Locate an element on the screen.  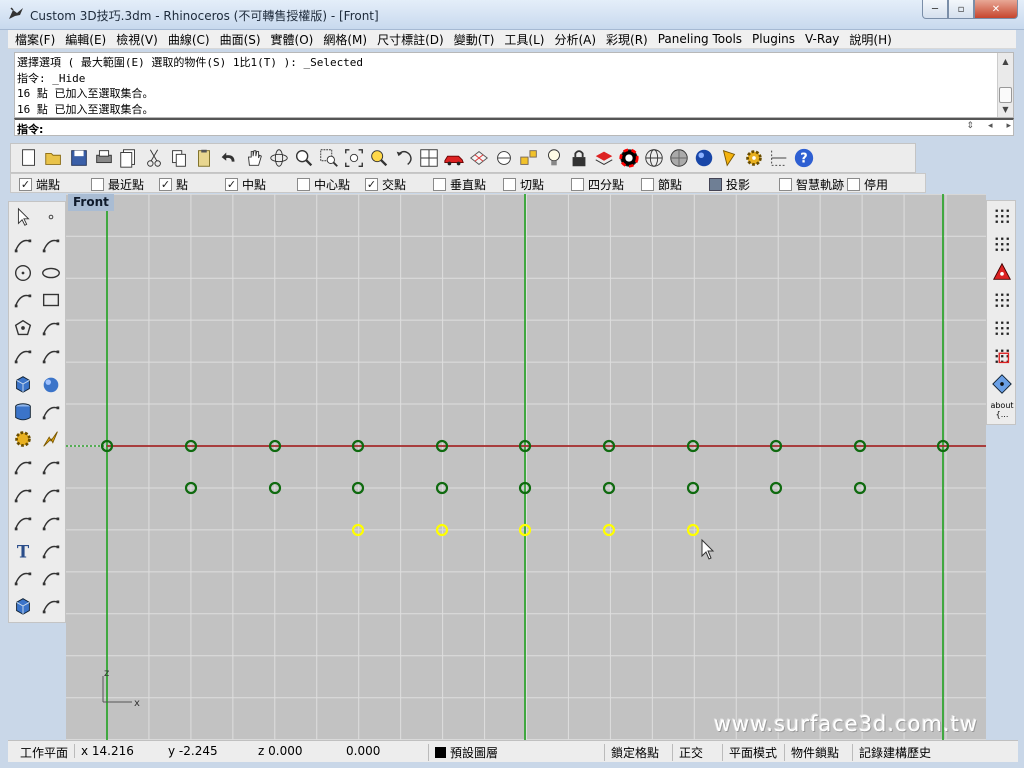
command-line: 指令: ⇕ ◂ ▸ is located at coordinates (514, 127).